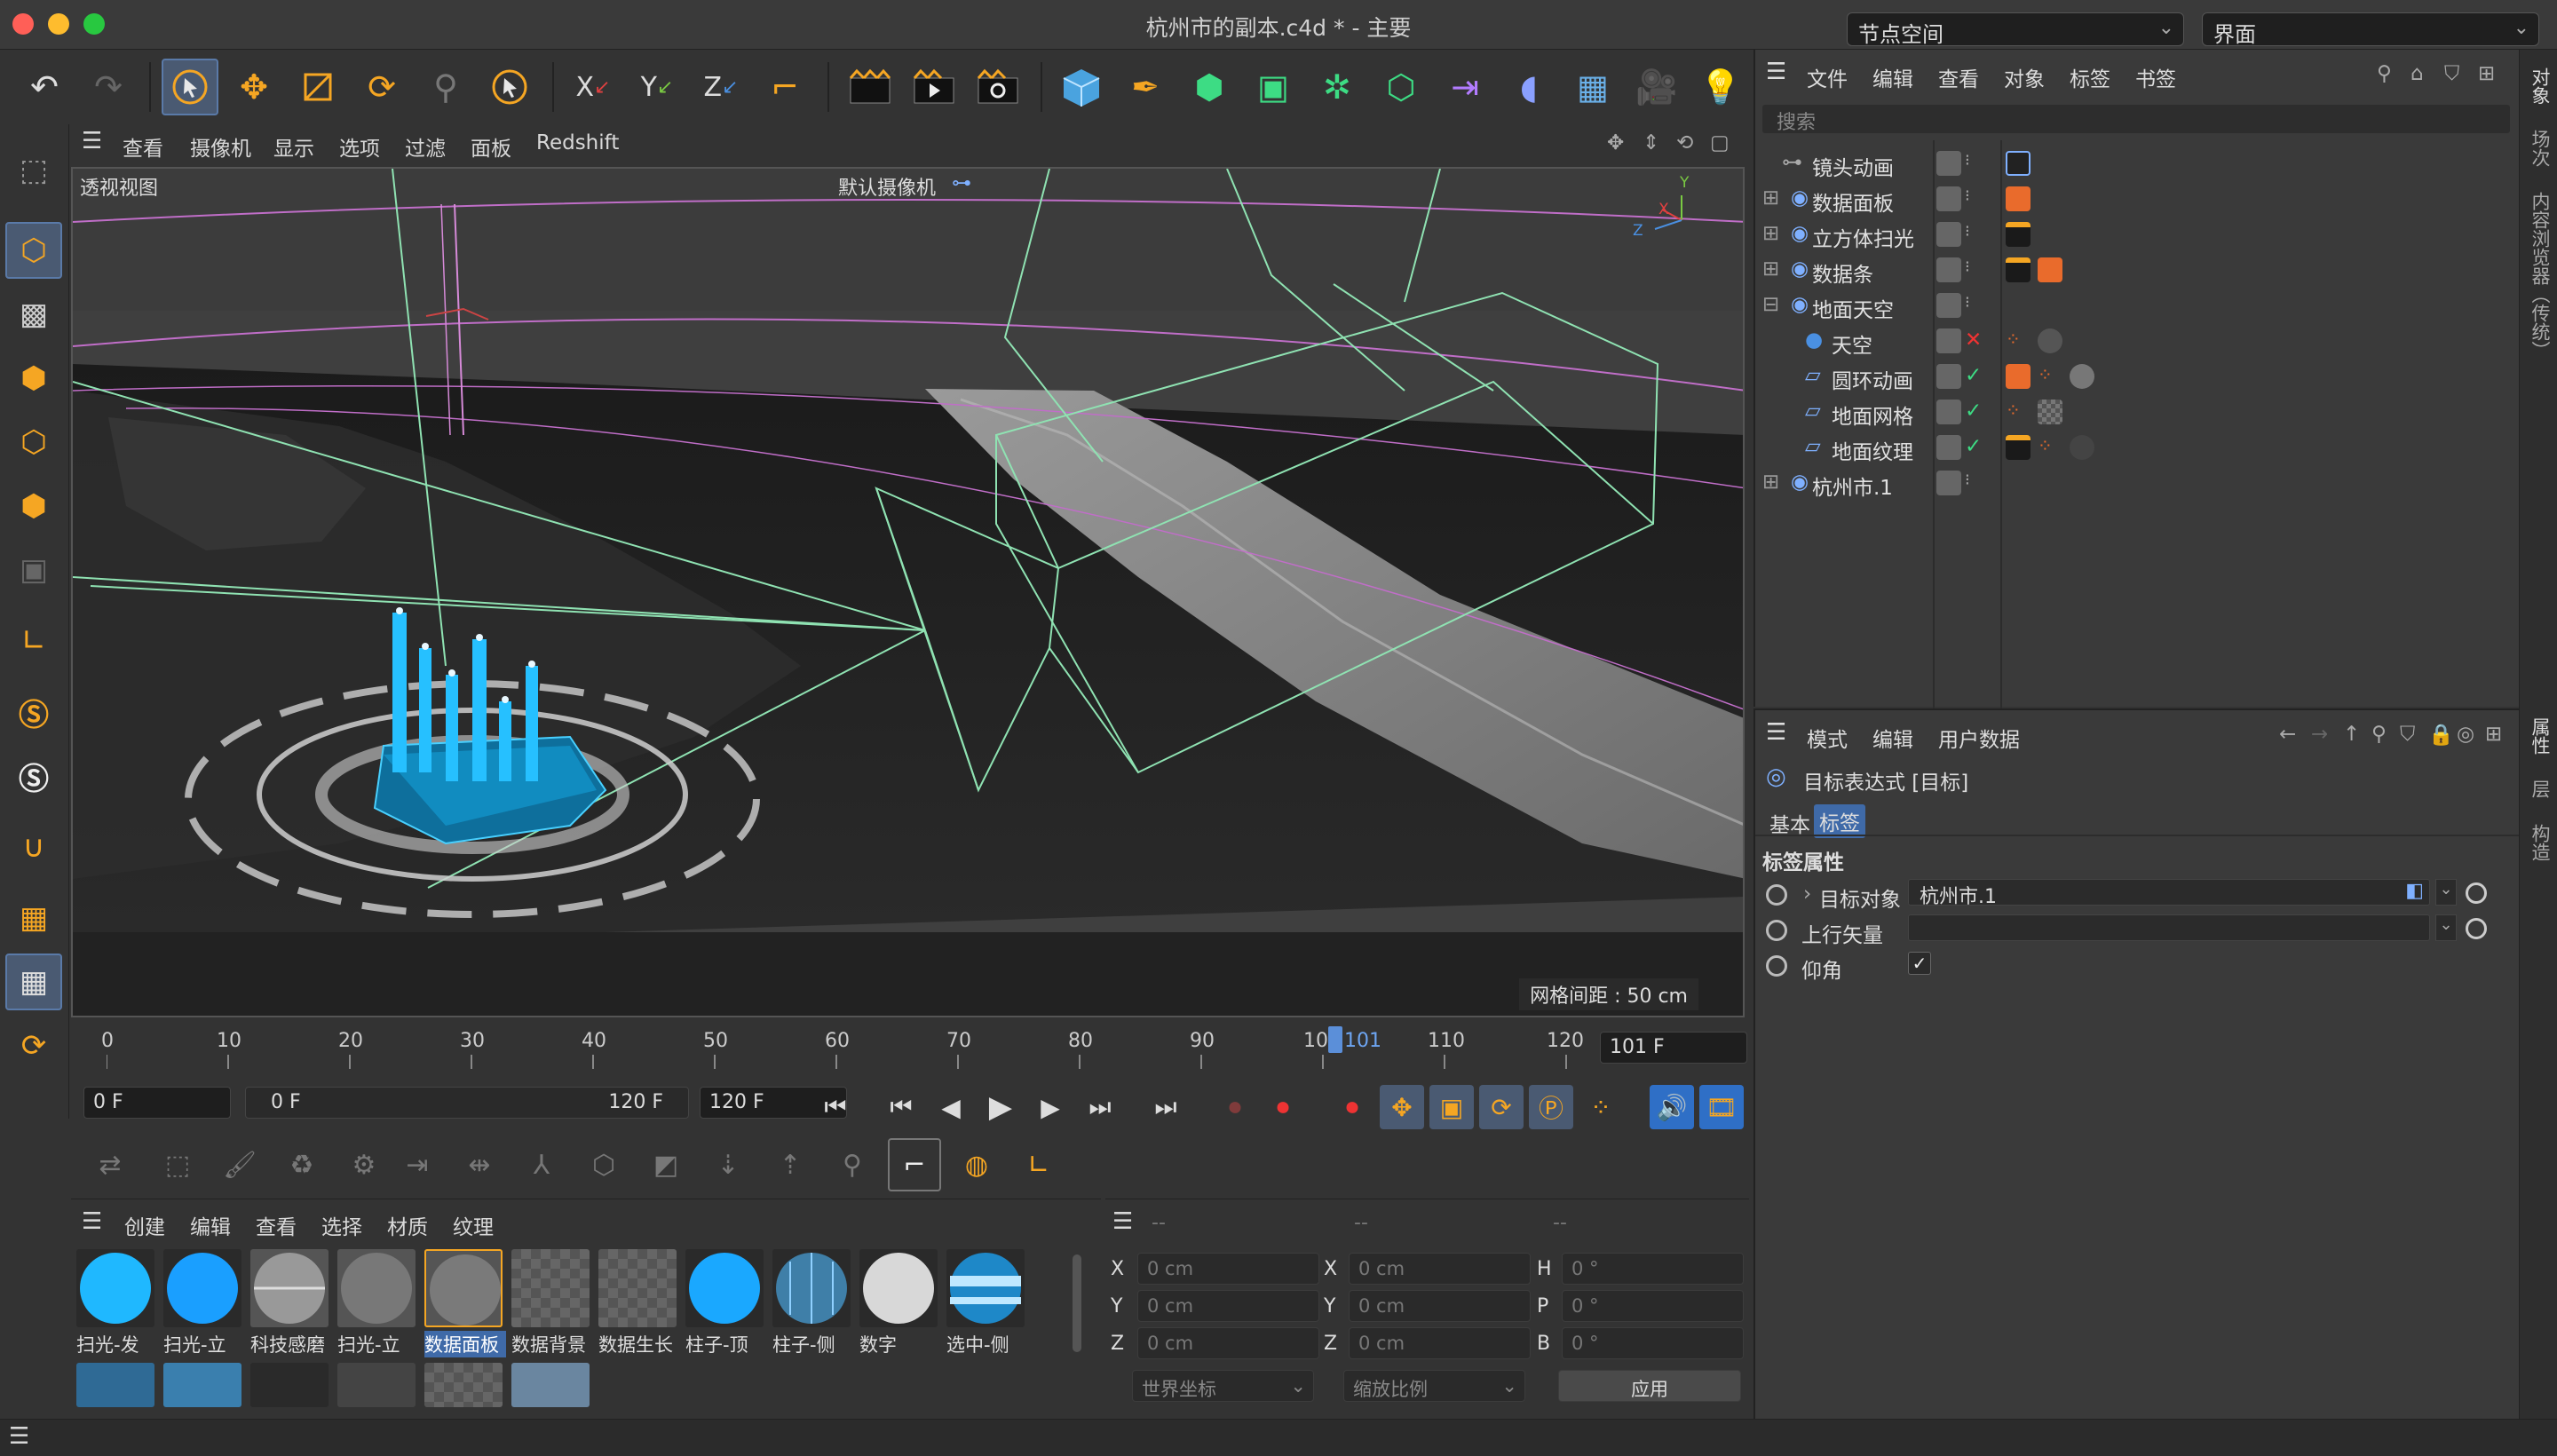 The height and width of the screenshot is (1456, 2557). I want to click on x-axis-lock-icon: X ↙, so click(593, 87).